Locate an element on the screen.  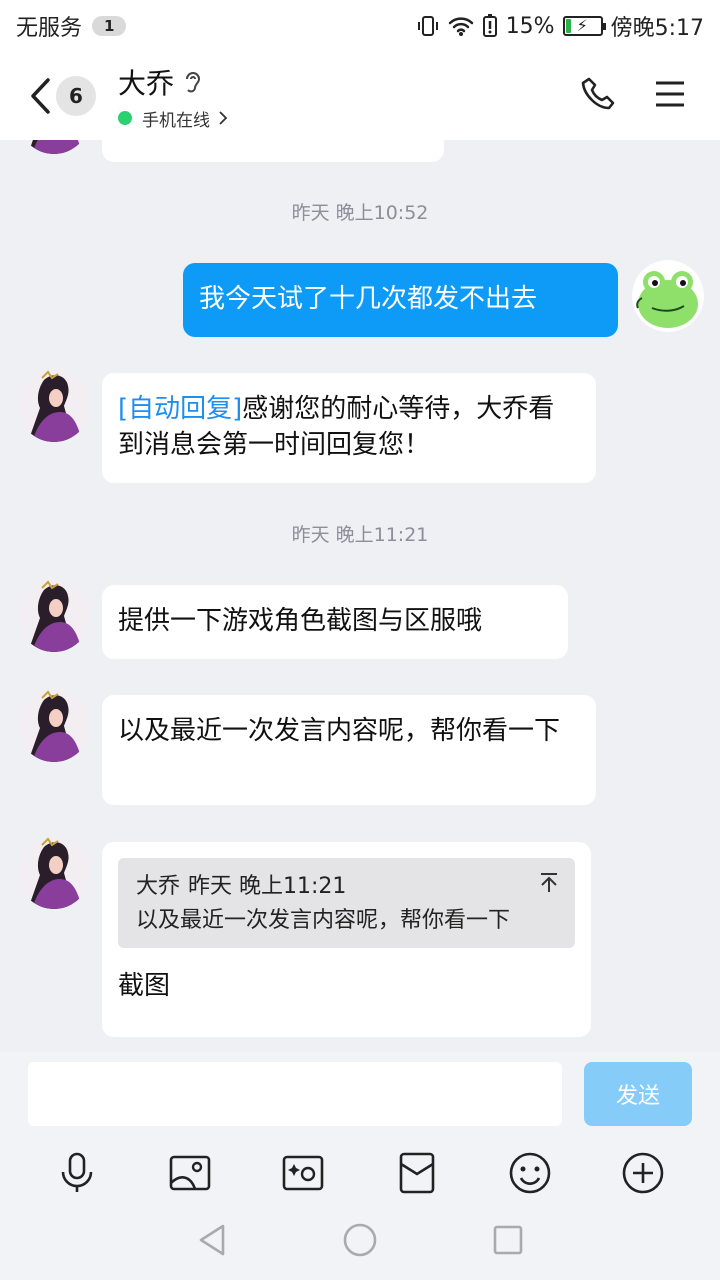
status-bar: 无服务 1 15% ⚡ 傍晚5:17 is located at coordinates (360, 26).